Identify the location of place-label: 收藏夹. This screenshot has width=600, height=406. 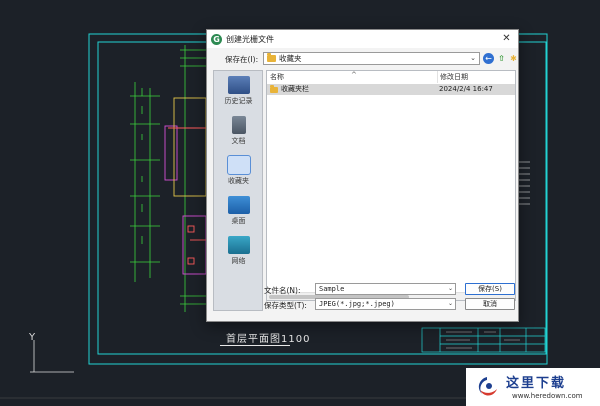
(238, 181).